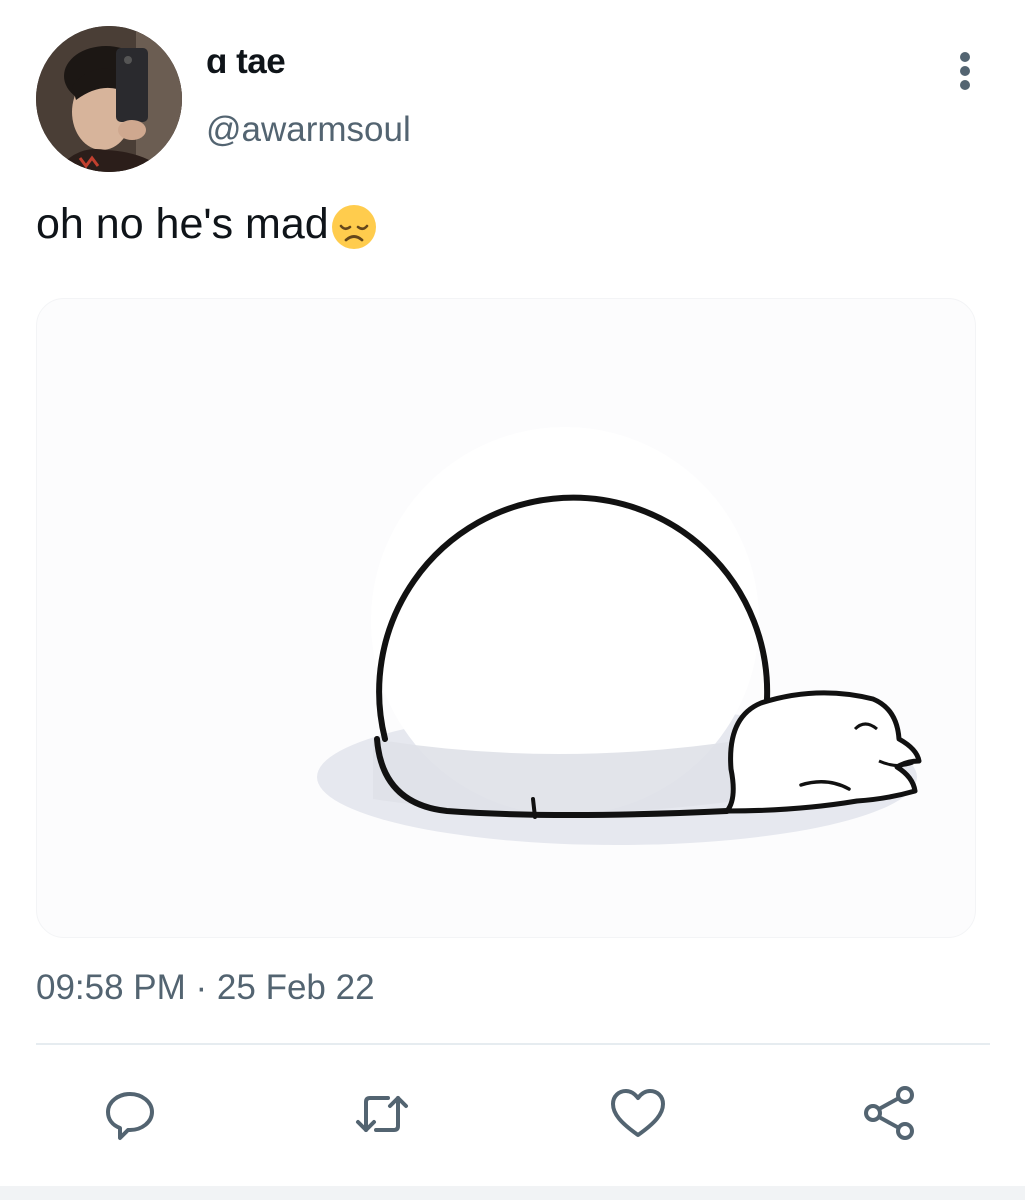  I want to click on disappointed-face-icon, so click(354, 227).